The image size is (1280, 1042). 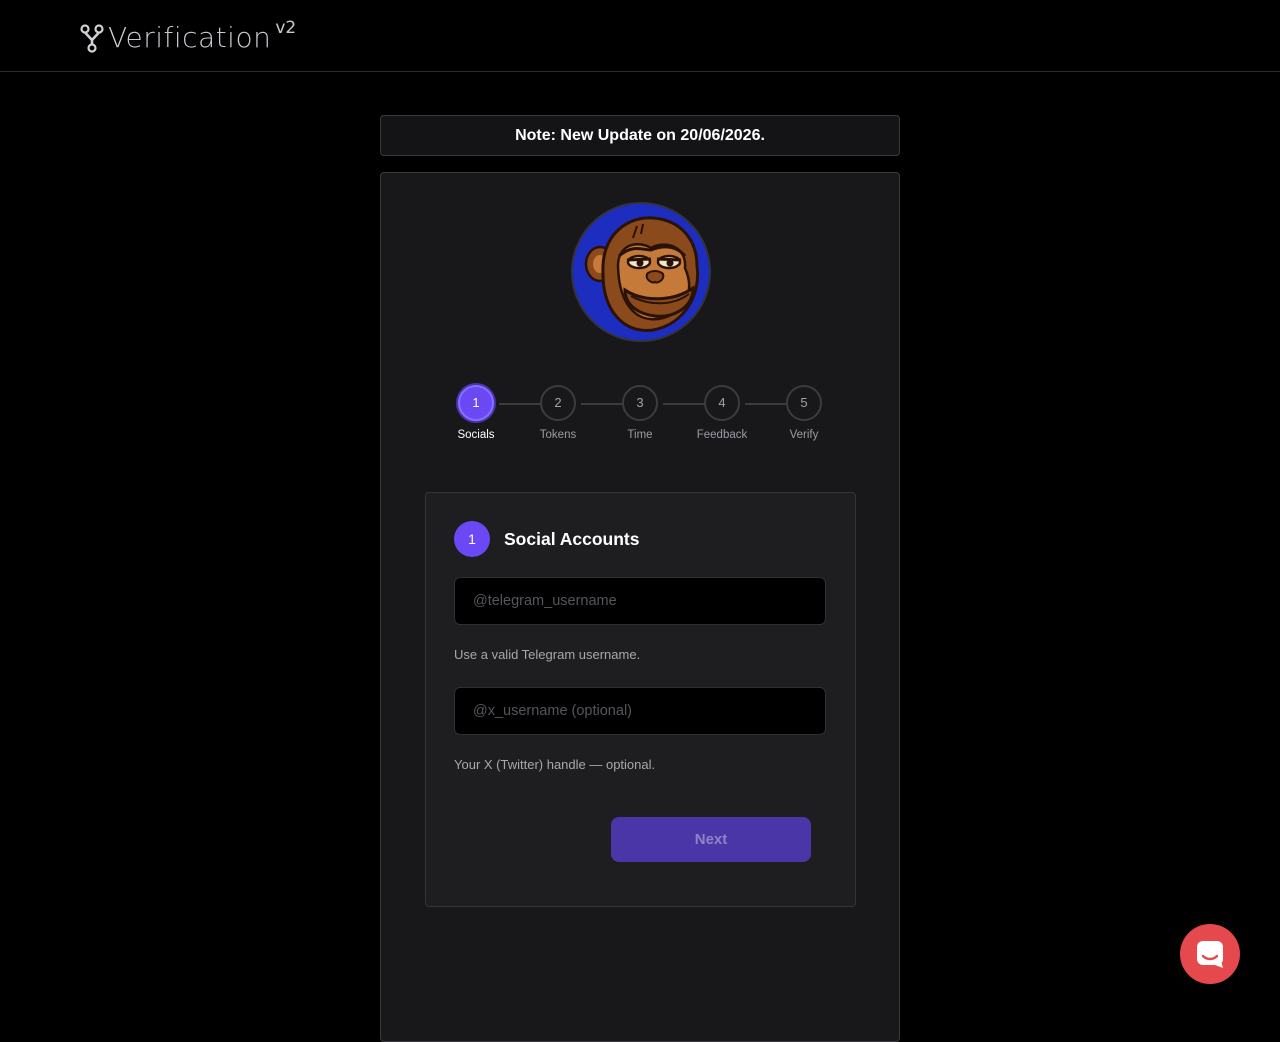 What do you see at coordinates (572, 538) in the screenshot?
I see `card-title: Social Accounts` at bounding box center [572, 538].